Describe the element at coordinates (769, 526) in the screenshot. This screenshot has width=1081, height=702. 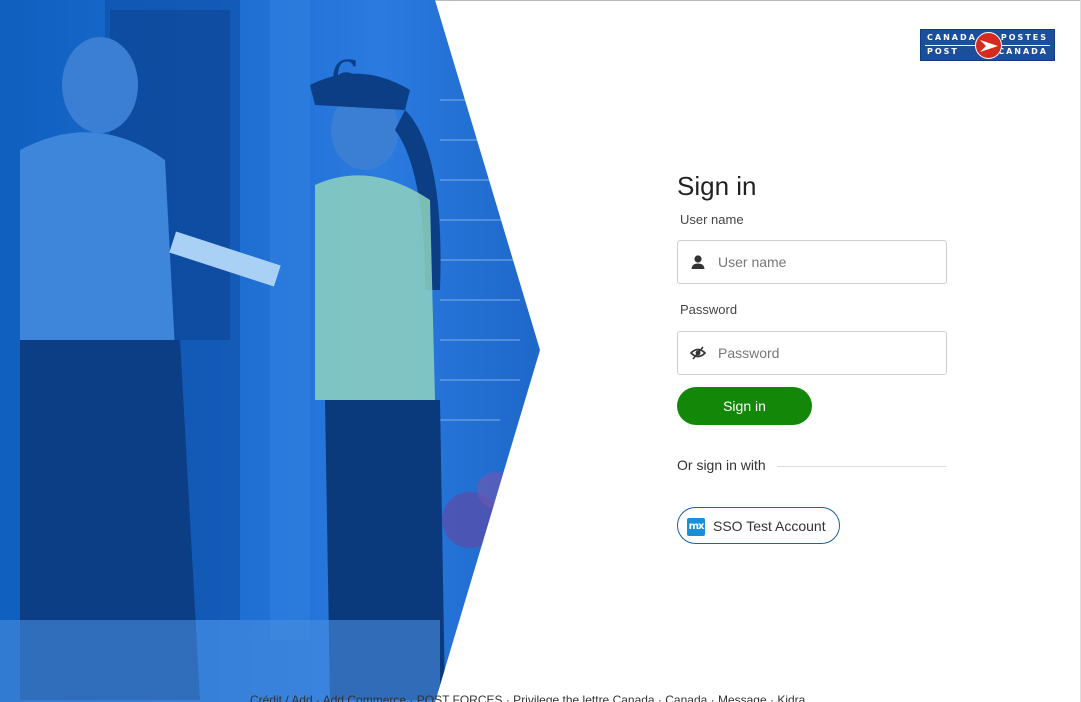
I see `sso-button-label: SSO Test Account` at that location.